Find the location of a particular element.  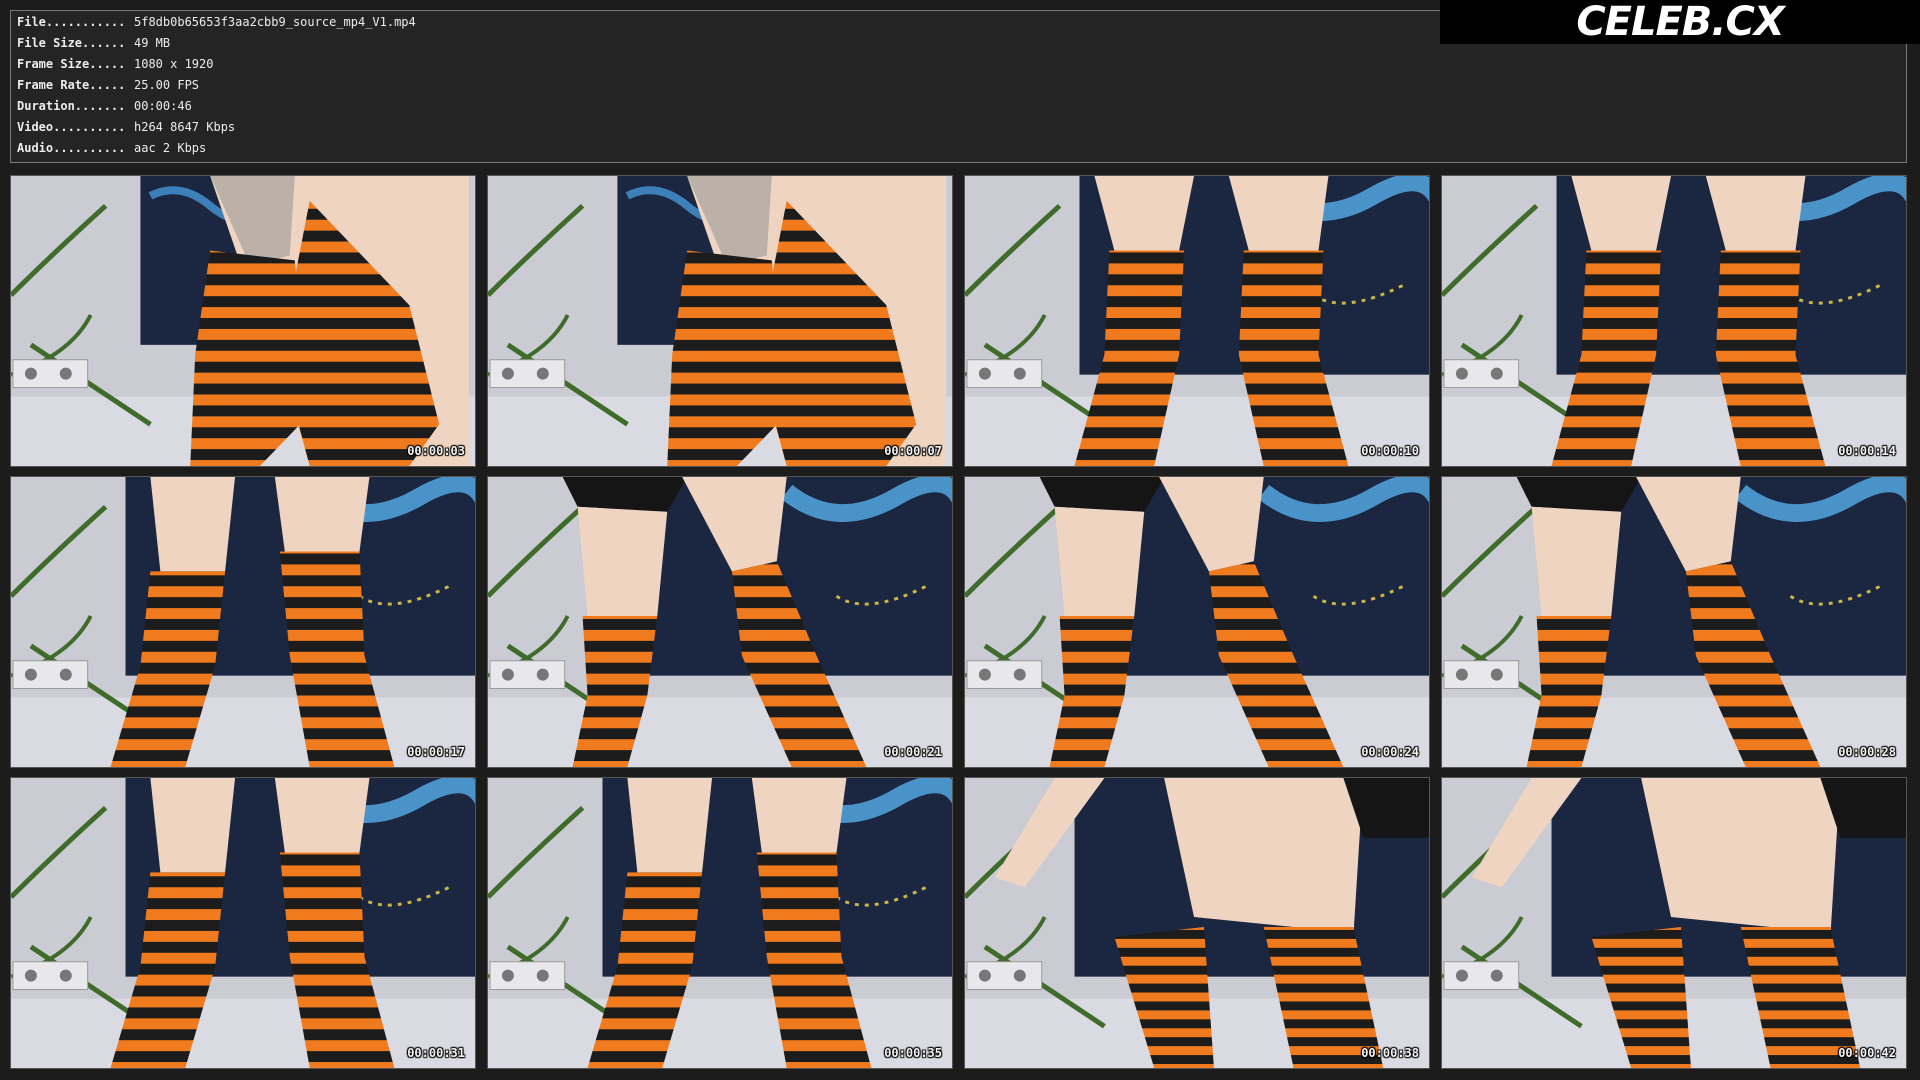

info-row-audio: Audio.......... aac 2 Kbps is located at coordinates (111, 148).